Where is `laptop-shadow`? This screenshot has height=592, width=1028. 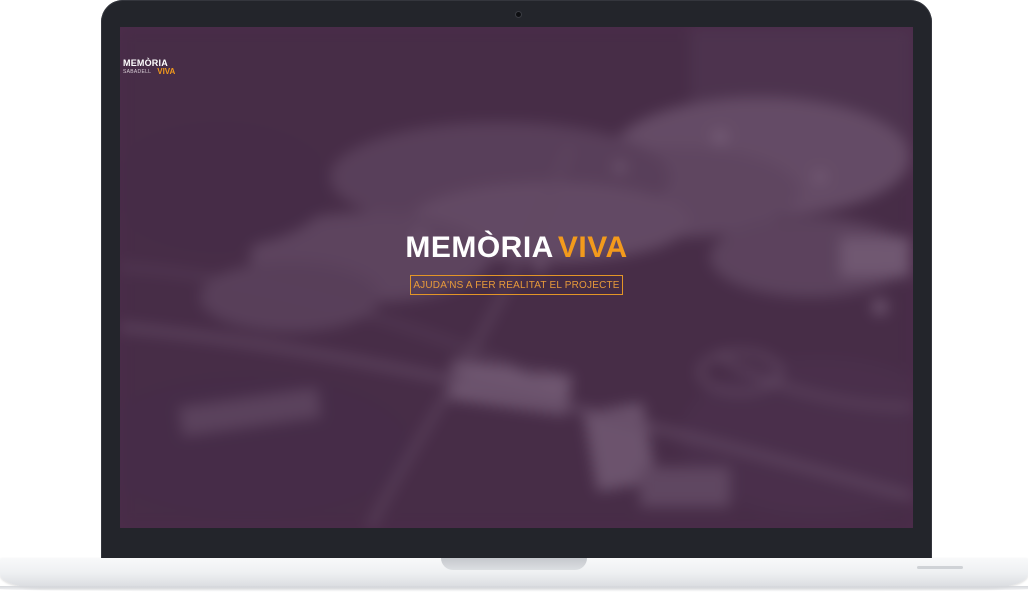 laptop-shadow is located at coordinates (514, 589).